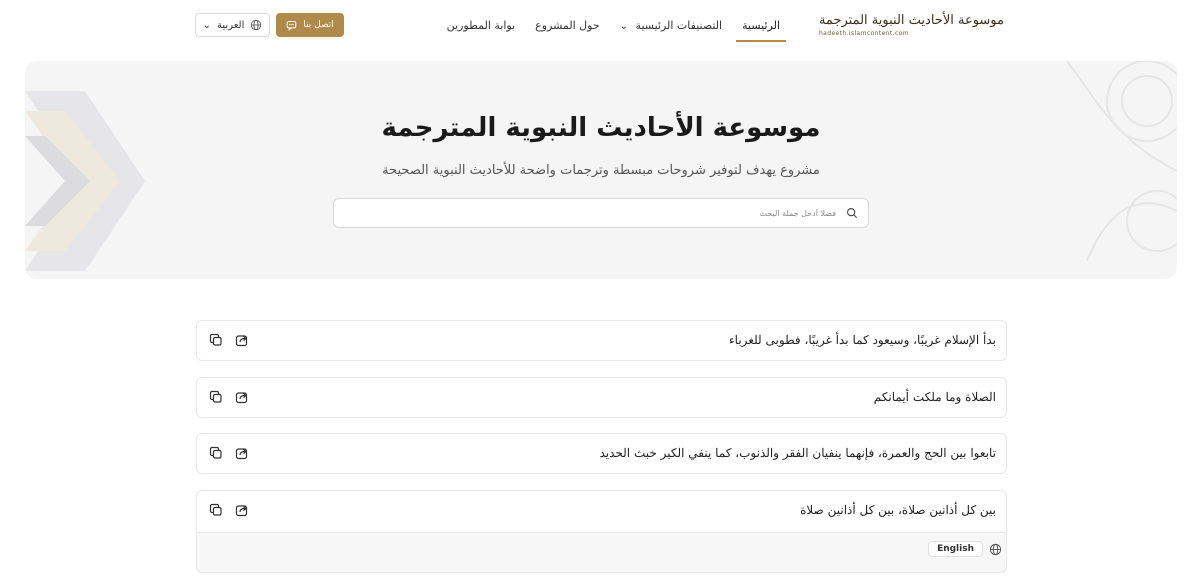  Describe the element at coordinates (1121, 161) in the screenshot. I see `decorative-ornament-icon` at that location.